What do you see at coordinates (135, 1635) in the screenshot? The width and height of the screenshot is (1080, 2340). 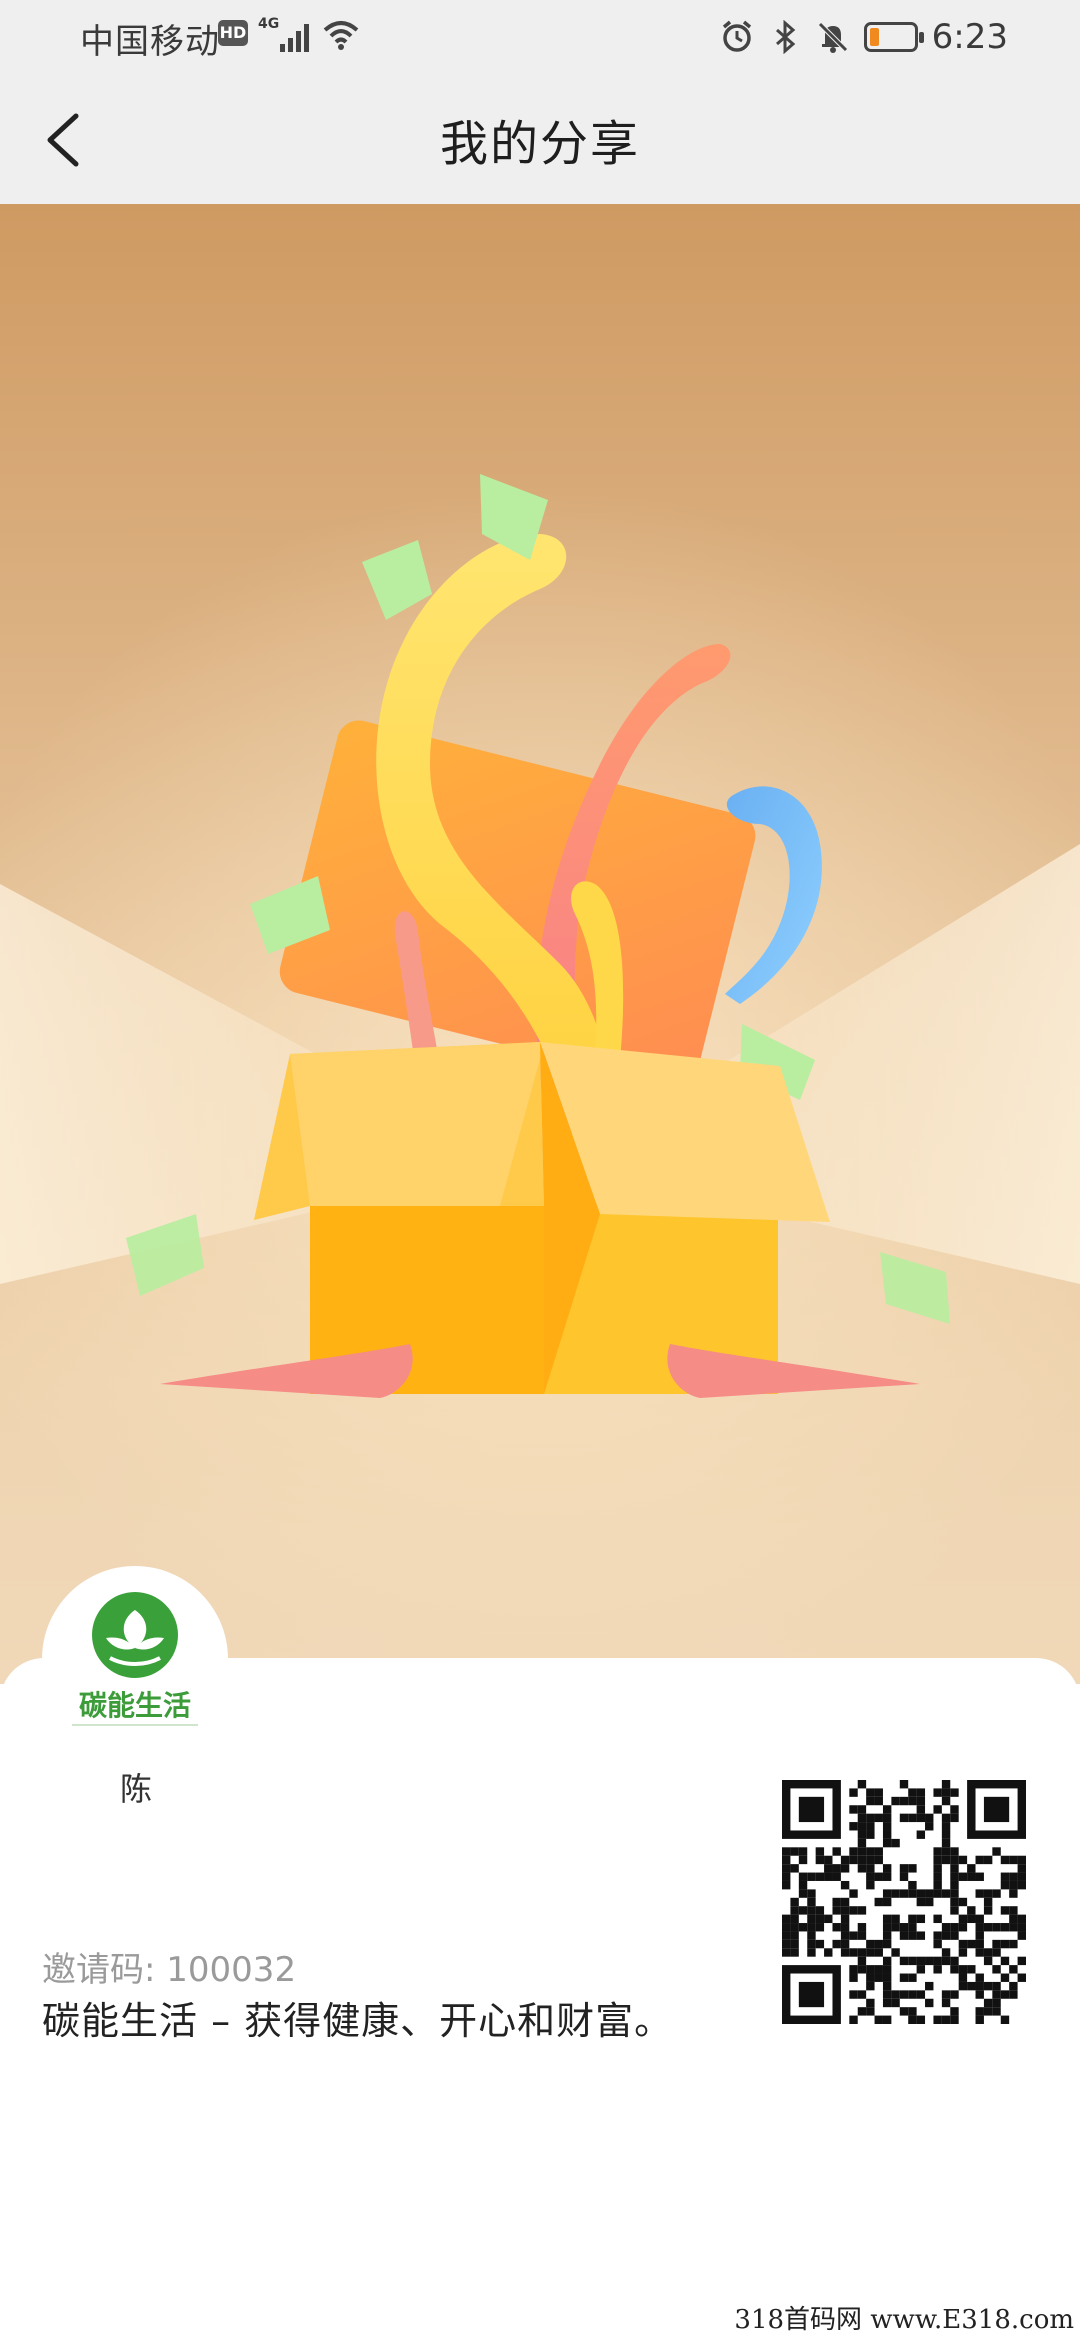 I see `leaf-logo-icon` at bounding box center [135, 1635].